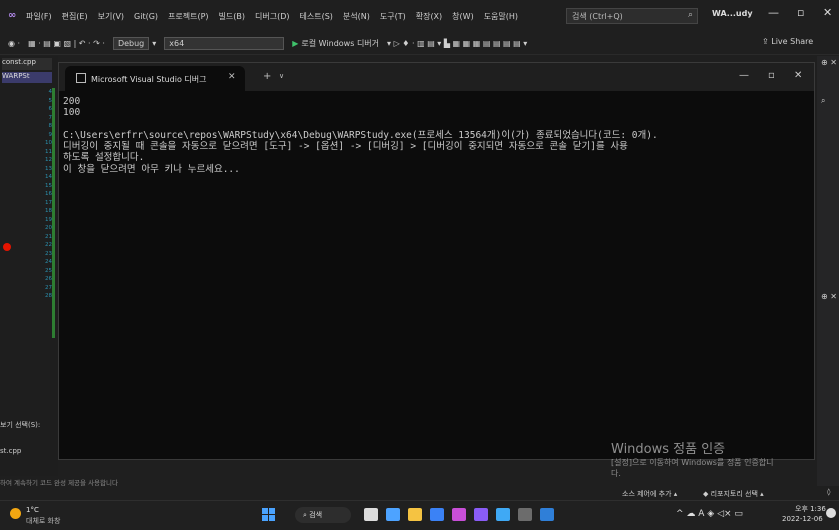  Describe the element at coordinates (111, 16) in the screenshot. I see `menu-item-2: 보기(V)` at that location.